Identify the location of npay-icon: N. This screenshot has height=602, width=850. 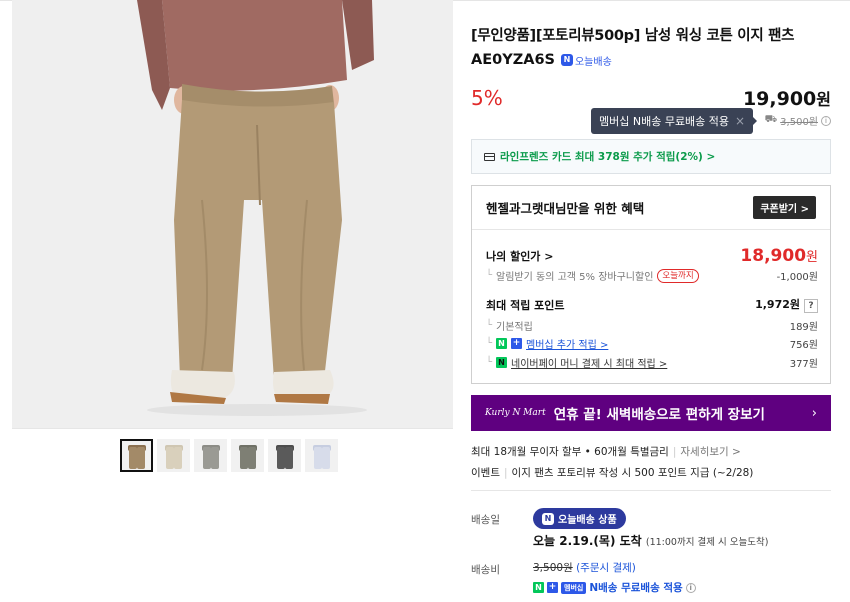
(502, 362).